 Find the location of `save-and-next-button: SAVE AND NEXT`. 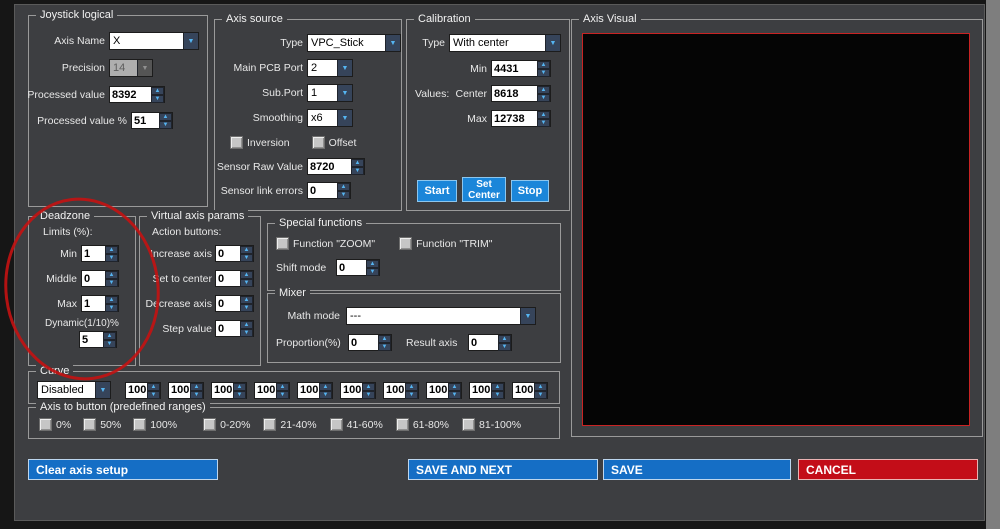

save-and-next-button: SAVE AND NEXT is located at coordinates (503, 469).